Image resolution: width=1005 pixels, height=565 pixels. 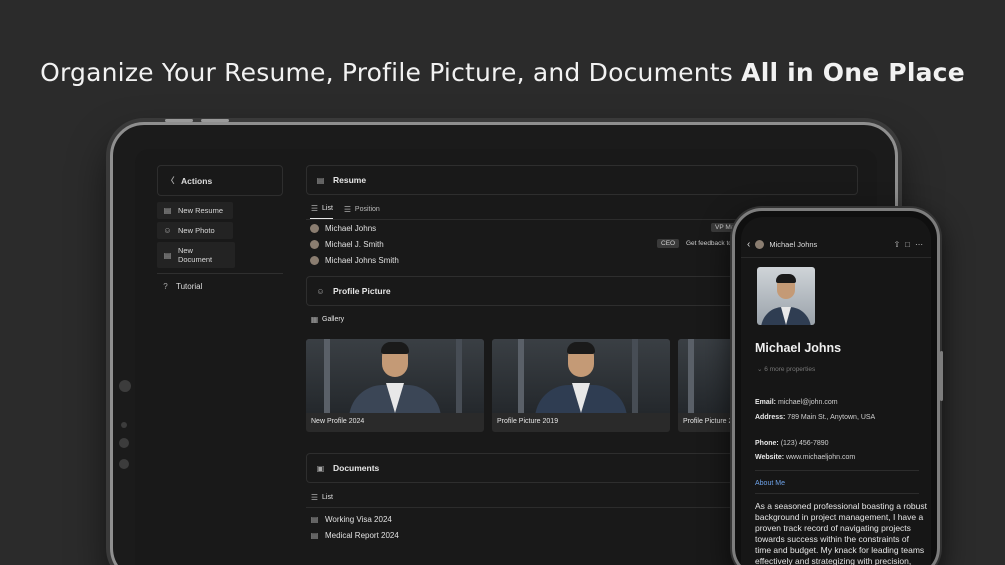 What do you see at coordinates (327, 497) in the screenshot?
I see `tab-documents-list-label: List` at bounding box center [327, 497].